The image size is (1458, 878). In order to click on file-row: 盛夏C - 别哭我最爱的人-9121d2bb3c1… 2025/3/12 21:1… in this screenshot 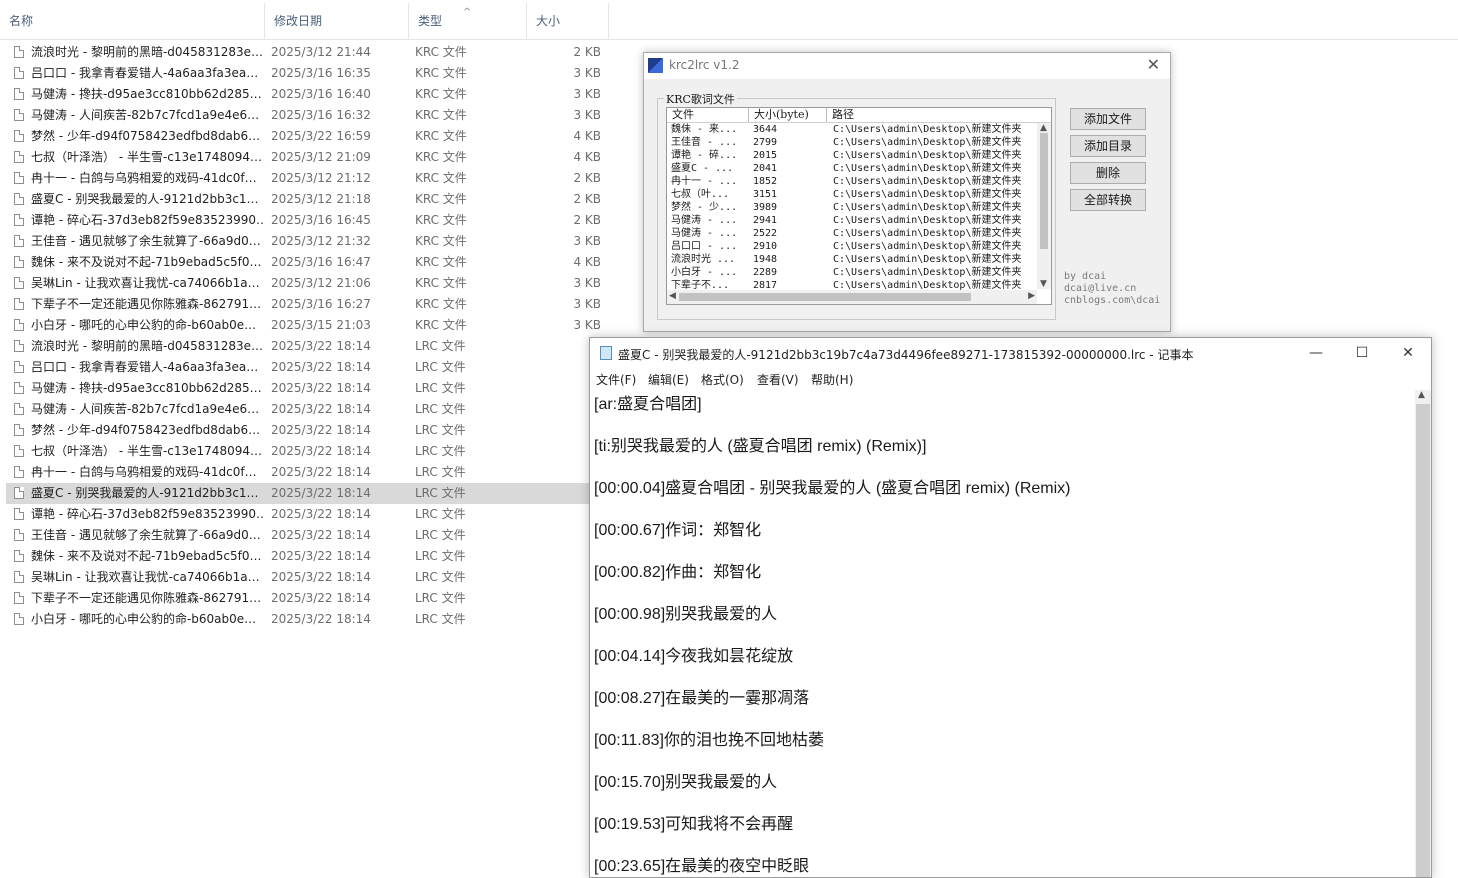, I will do `click(307, 199)`.